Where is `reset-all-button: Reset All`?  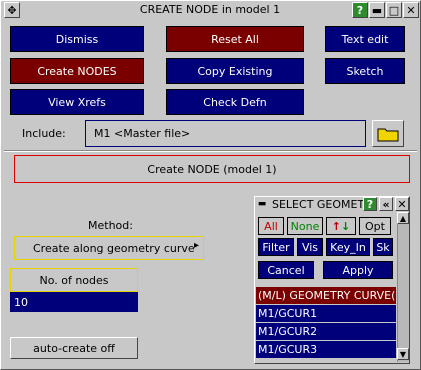
reset-all-button: Reset All is located at coordinates (235, 39).